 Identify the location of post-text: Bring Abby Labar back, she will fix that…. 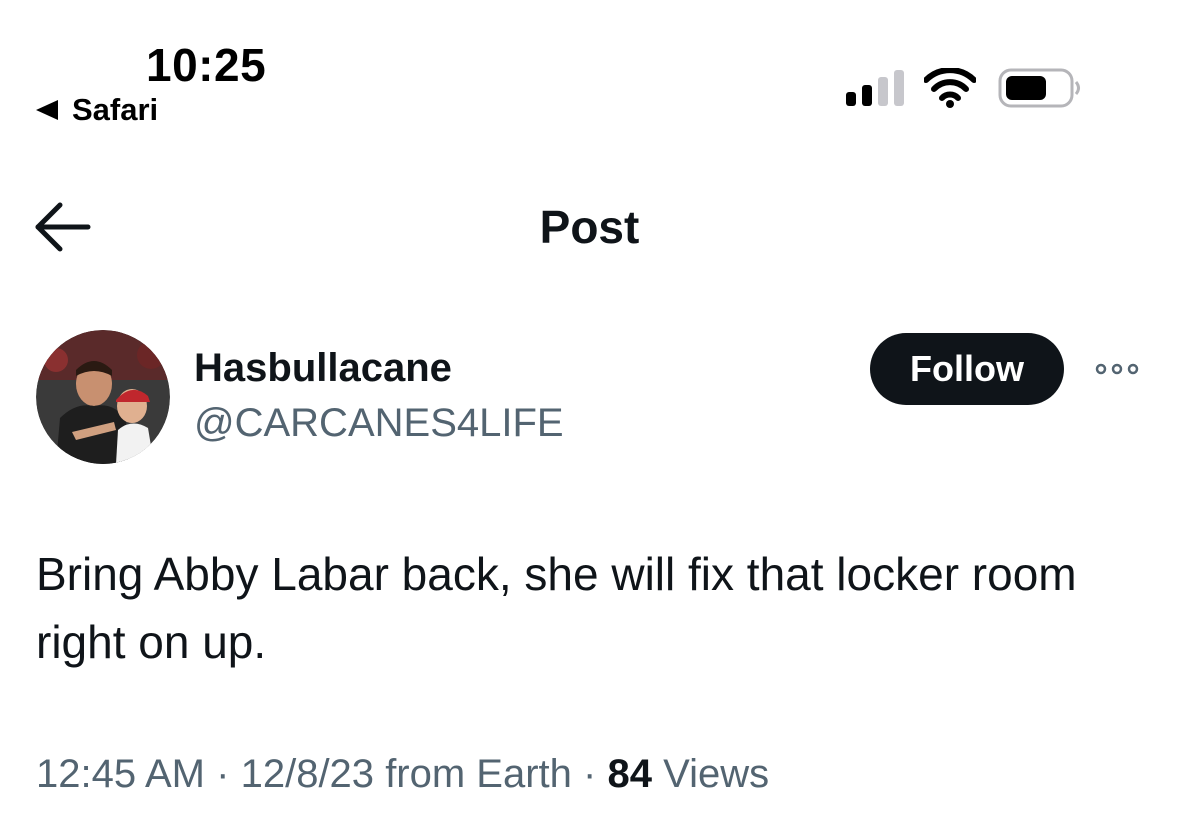
(556, 608).